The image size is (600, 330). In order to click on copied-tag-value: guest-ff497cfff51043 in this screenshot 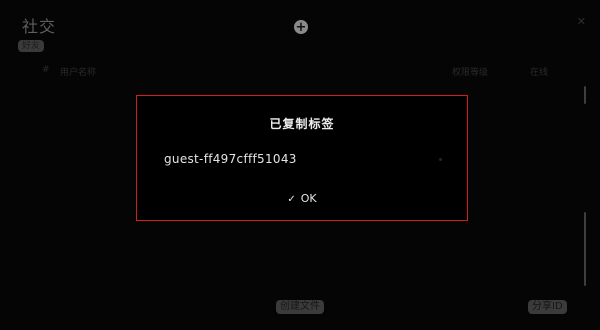, I will do `click(230, 159)`.